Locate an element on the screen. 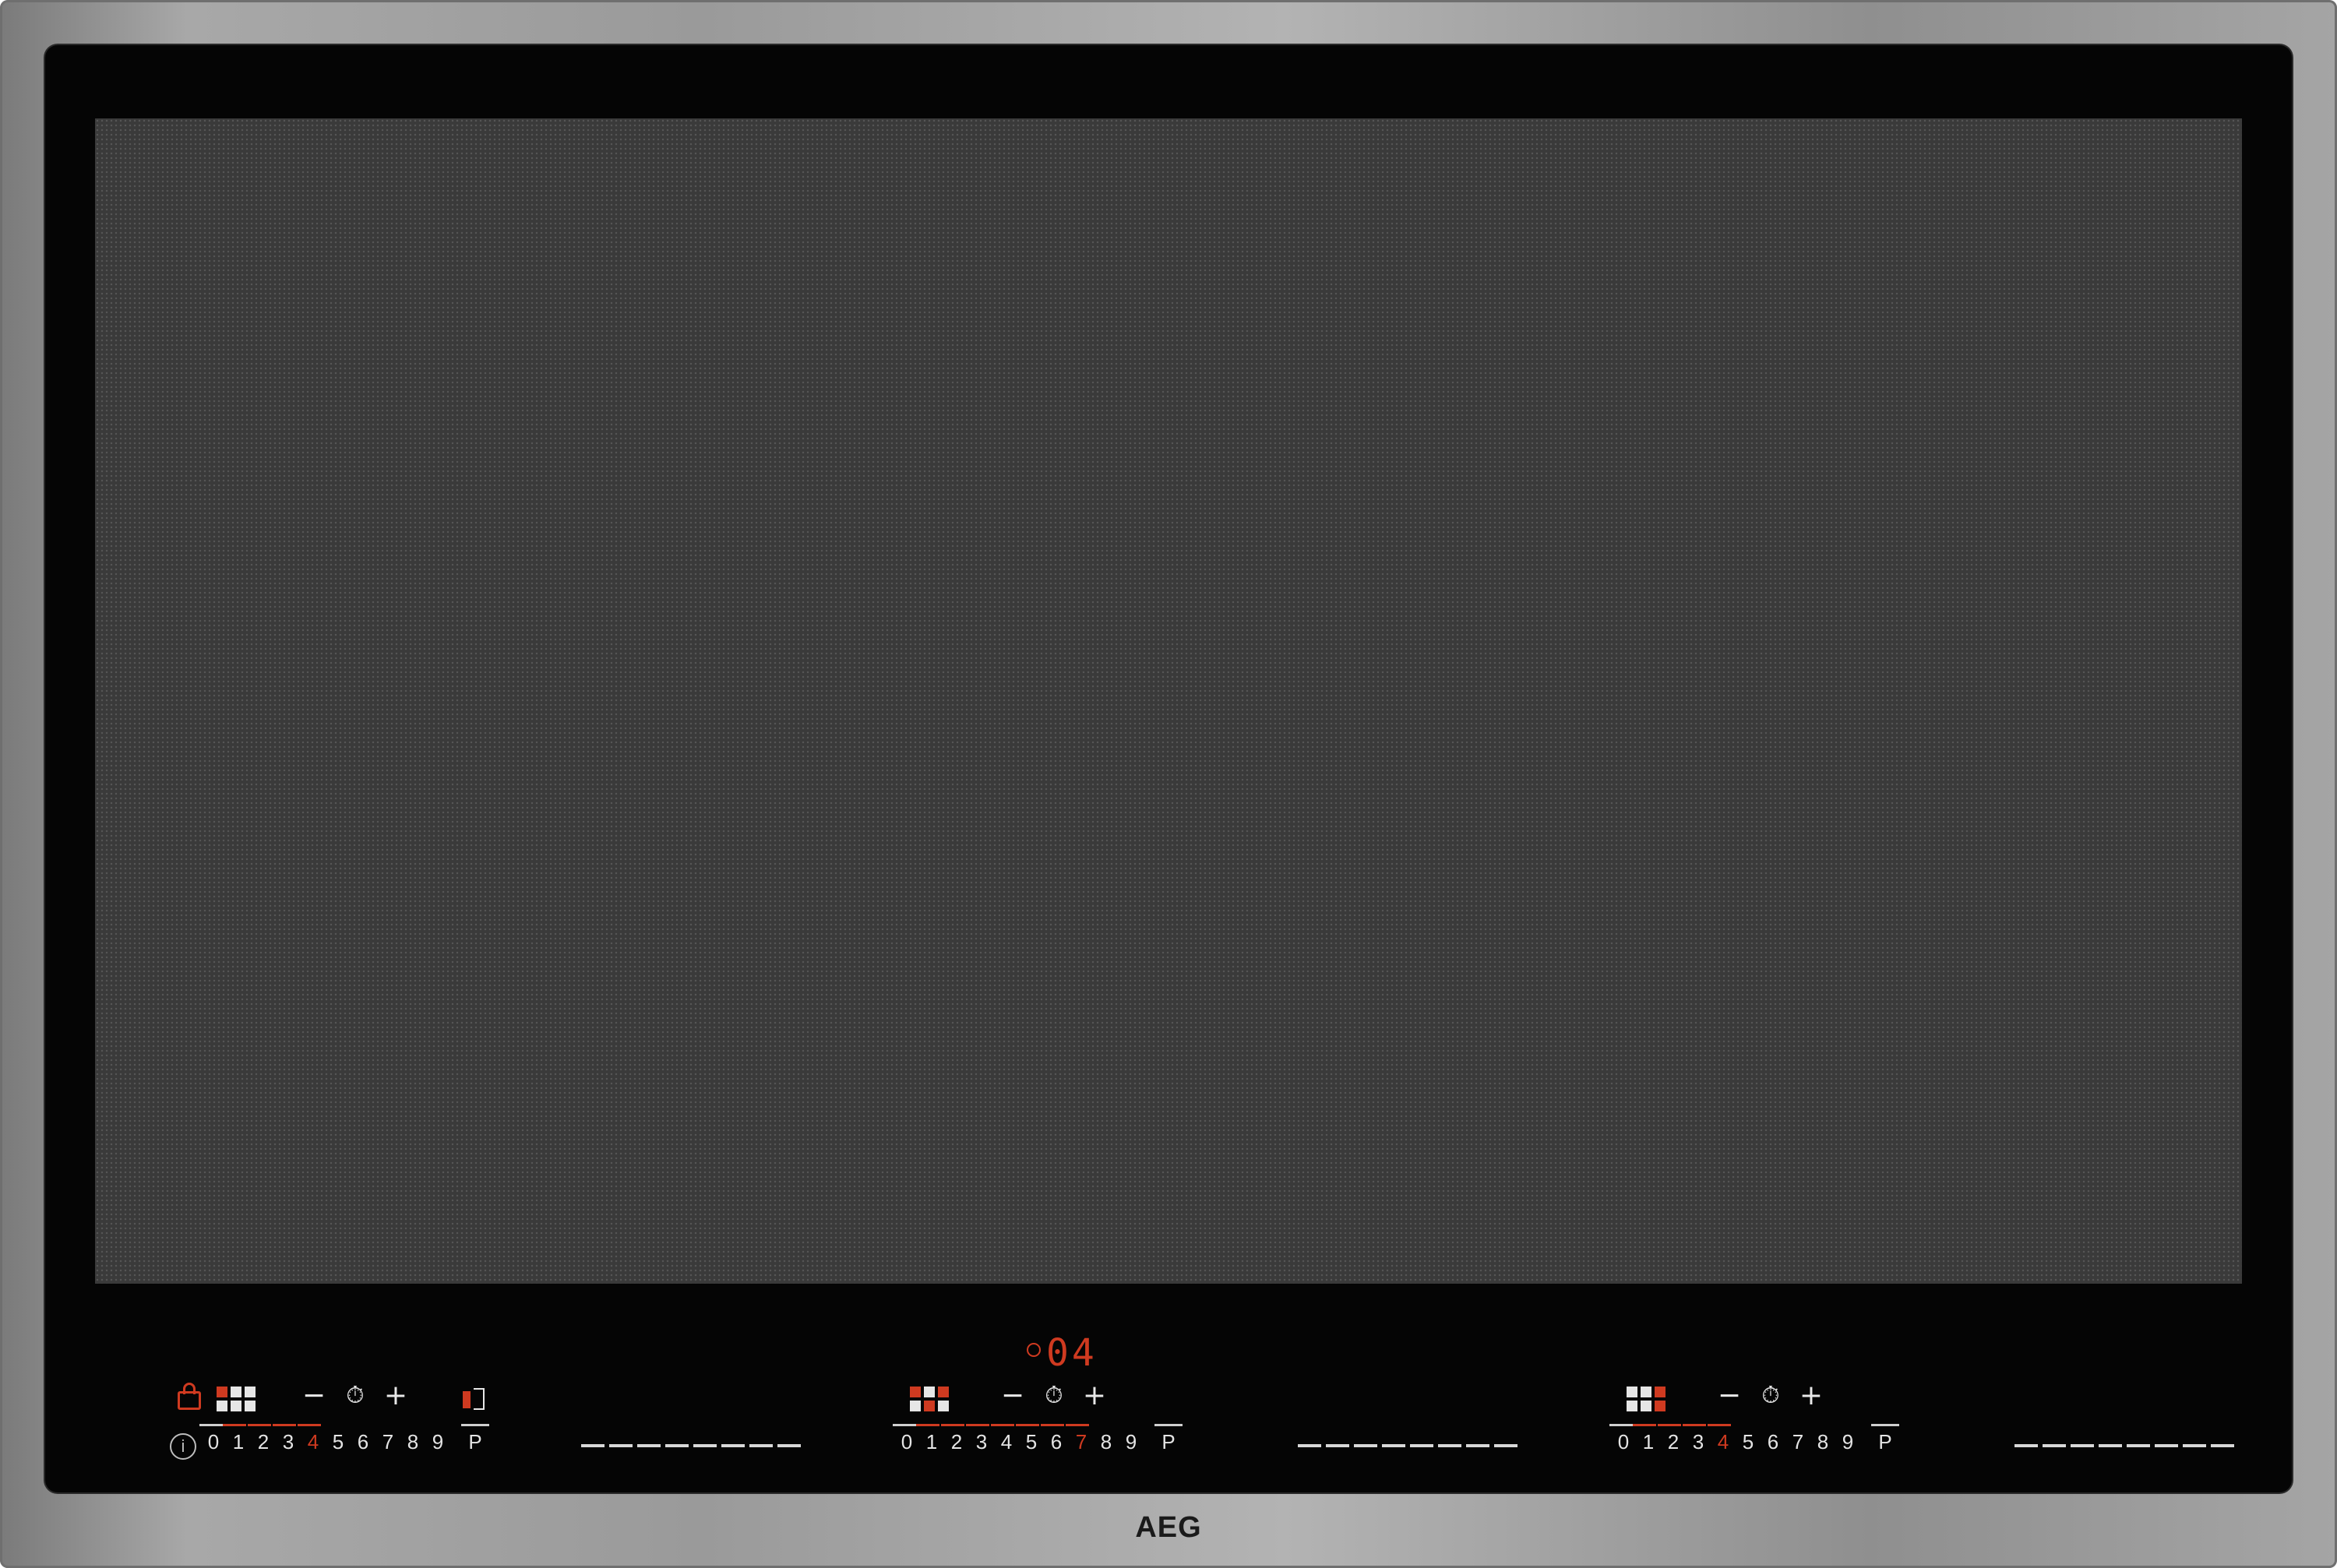 Image resolution: width=2337 pixels, height=1568 pixels. info-icon: i is located at coordinates (183, 1446).